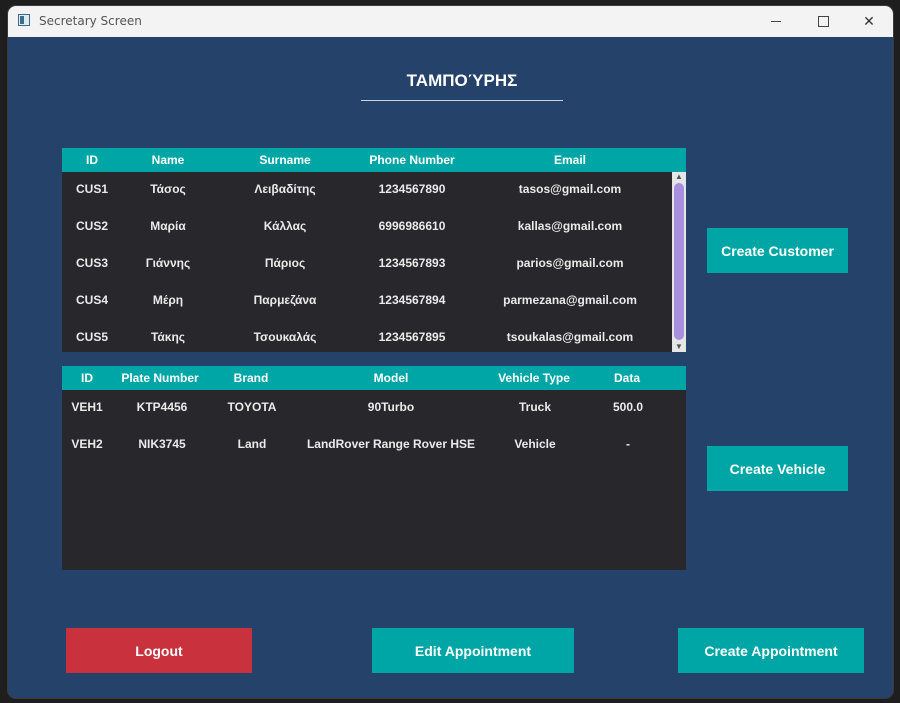 This screenshot has width=900, height=703. What do you see at coordinates (87, 407) in the screenshot?
I see `cell-id: VEH1` at bounding box center [87, 407].